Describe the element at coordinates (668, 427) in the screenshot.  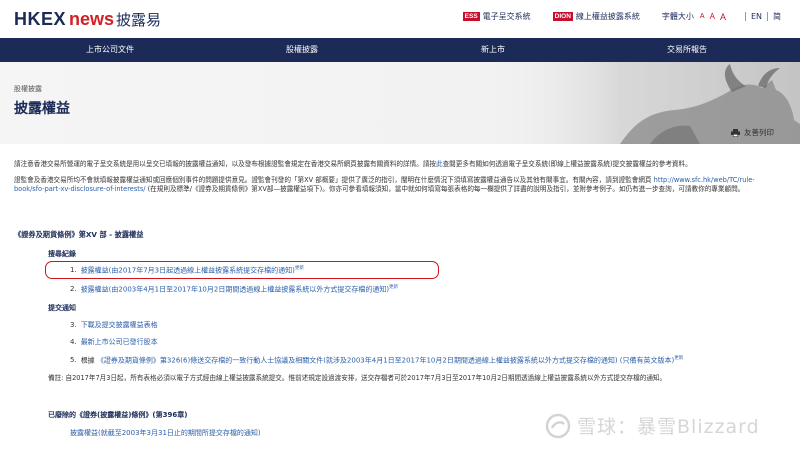
I see `watermark-text: 雪球：暴雪Blizzard` at that location.